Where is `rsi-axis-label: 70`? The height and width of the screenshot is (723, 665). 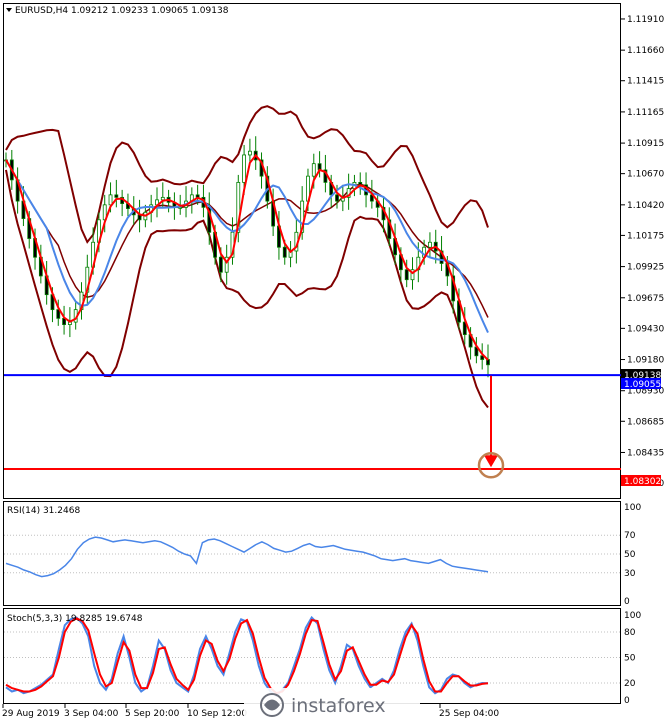 rsi-axis-label: 70 is located at coordinates (630, 536).